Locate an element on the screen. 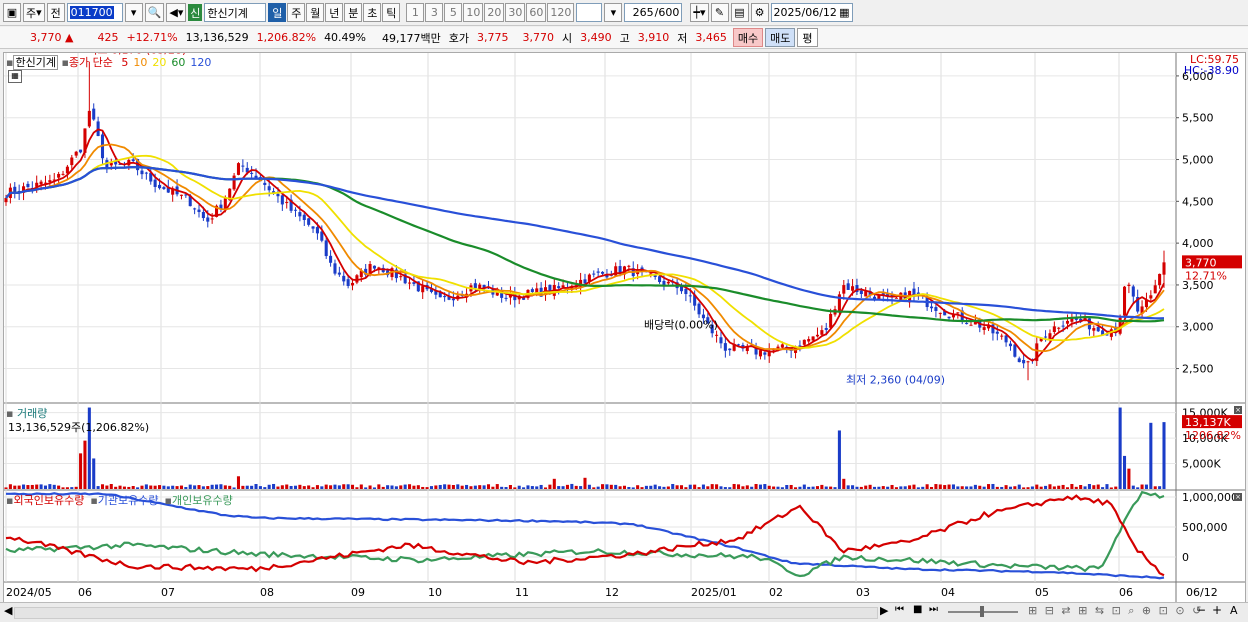 The width and height of the screenshot is (1248, 622). interval-tabs: 1 3 5 10 20 30 60 120 is located at coordinates (490, 12).